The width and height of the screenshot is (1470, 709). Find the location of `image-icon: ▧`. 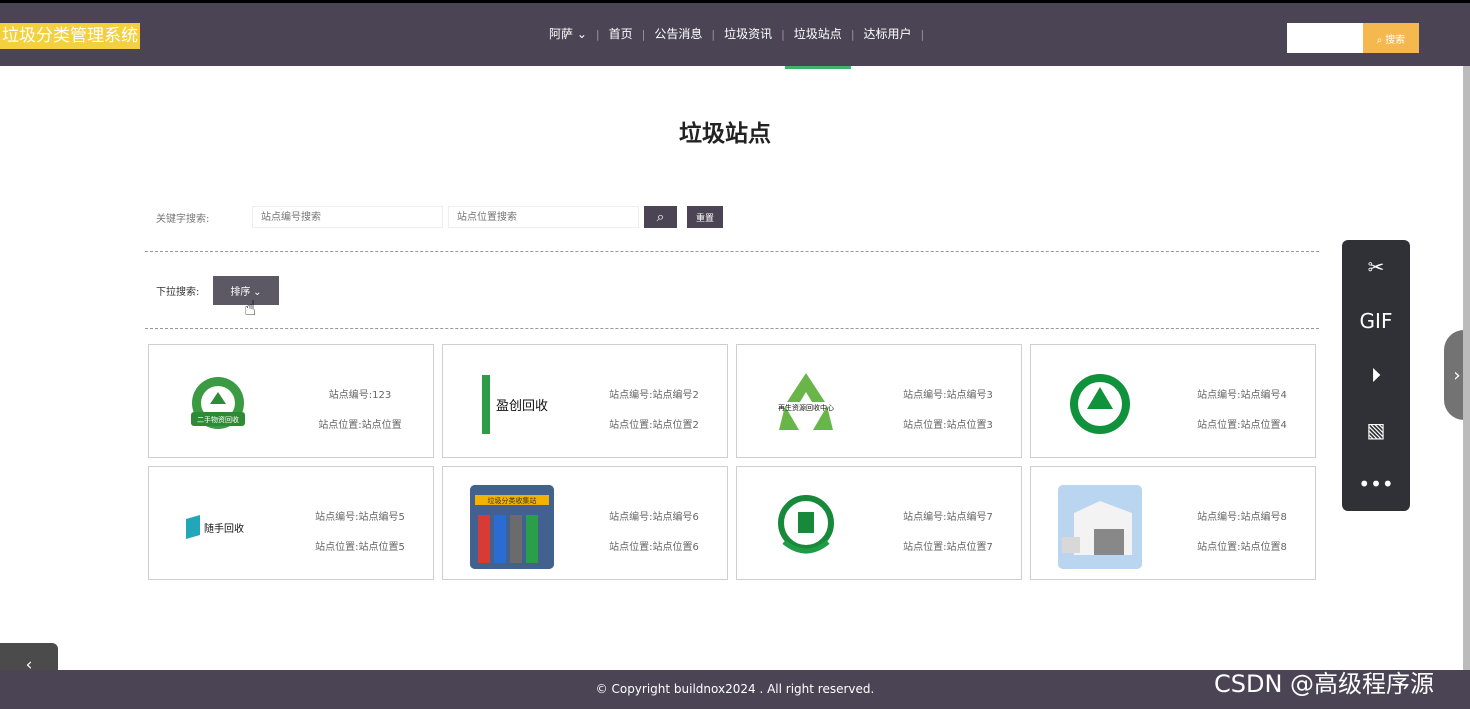

image-icon: ▧ is located at coordinates (1376, 430).